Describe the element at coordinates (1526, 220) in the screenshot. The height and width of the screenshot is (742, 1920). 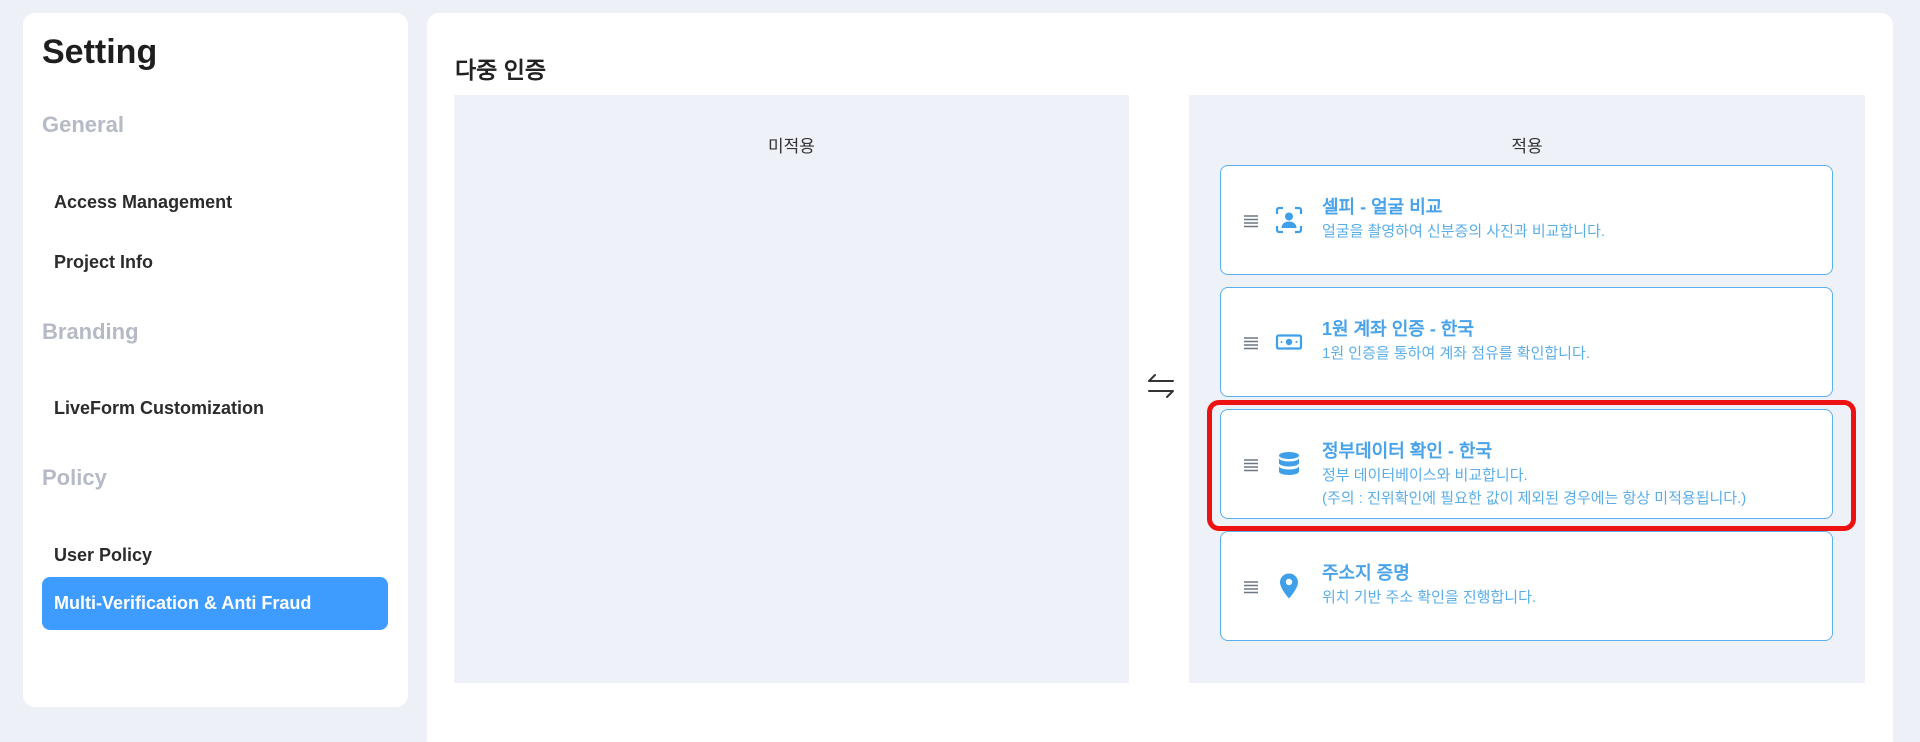
I see `verification-card-selfie: 셀피 - 얼굴 비교 얼굴을 촬영하여 신분증의 사진과 비교합니다.` at that location.